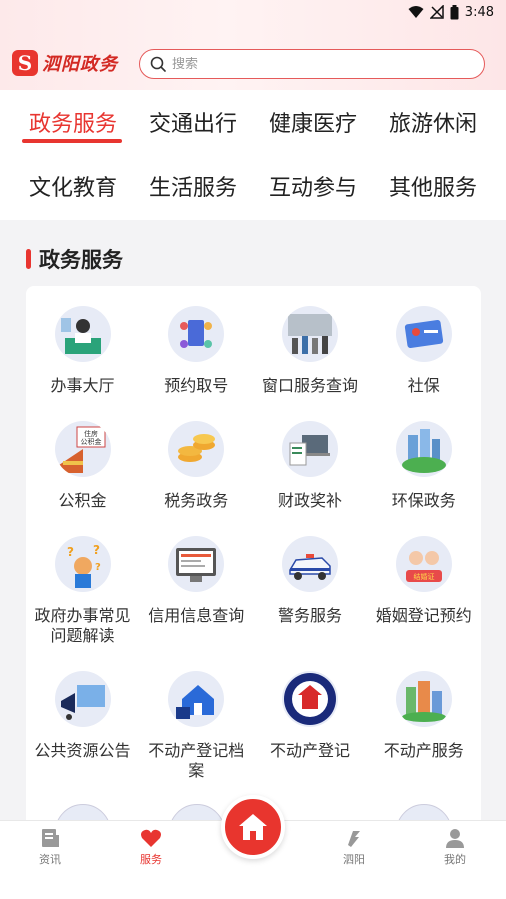  I want to click on tab-news: 资讯, so click(50, 847).